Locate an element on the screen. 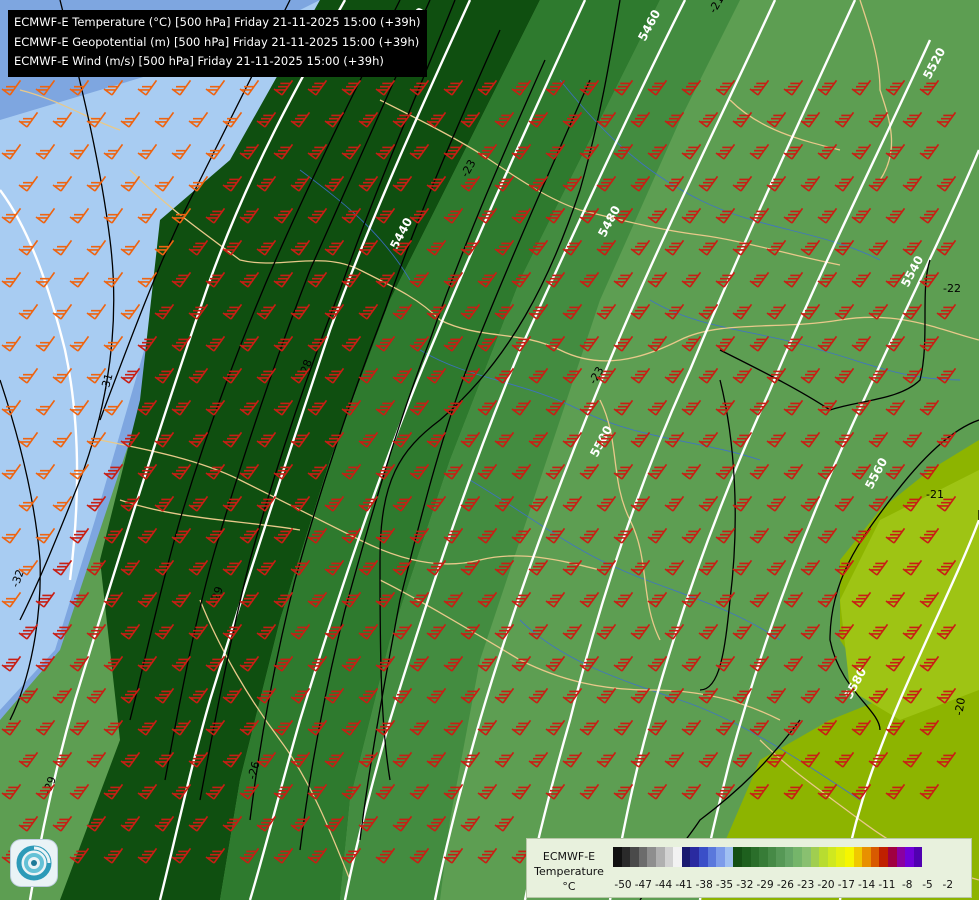 Image resolution: width=979 pixels, height=900 pixels. legend-tick-label: -41 is located at coordinates (684, 885).